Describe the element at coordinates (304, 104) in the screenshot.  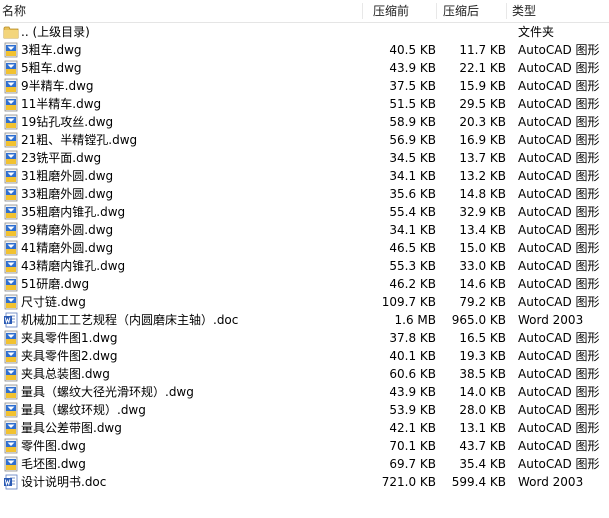
I see `file-row: 11半精车.dwg 51.5 KB 29.5 KB AutoCAD 图形` at that location.